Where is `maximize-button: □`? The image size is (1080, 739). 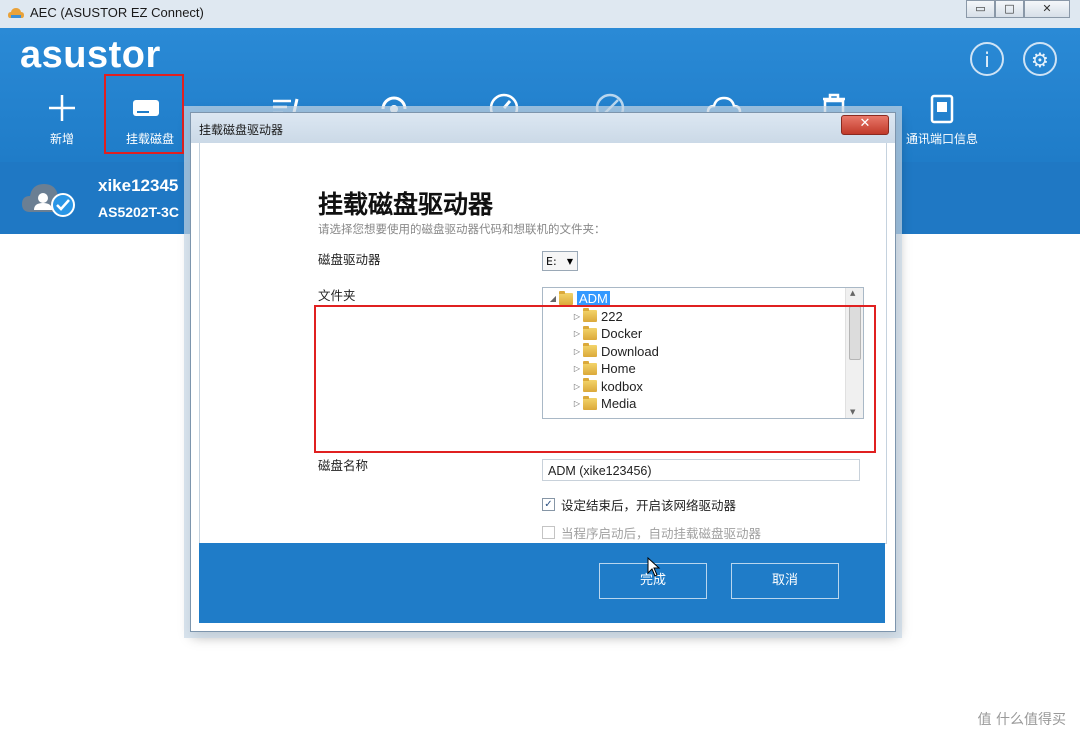
maximize-button: □ is located at coordinates (1009, 9).